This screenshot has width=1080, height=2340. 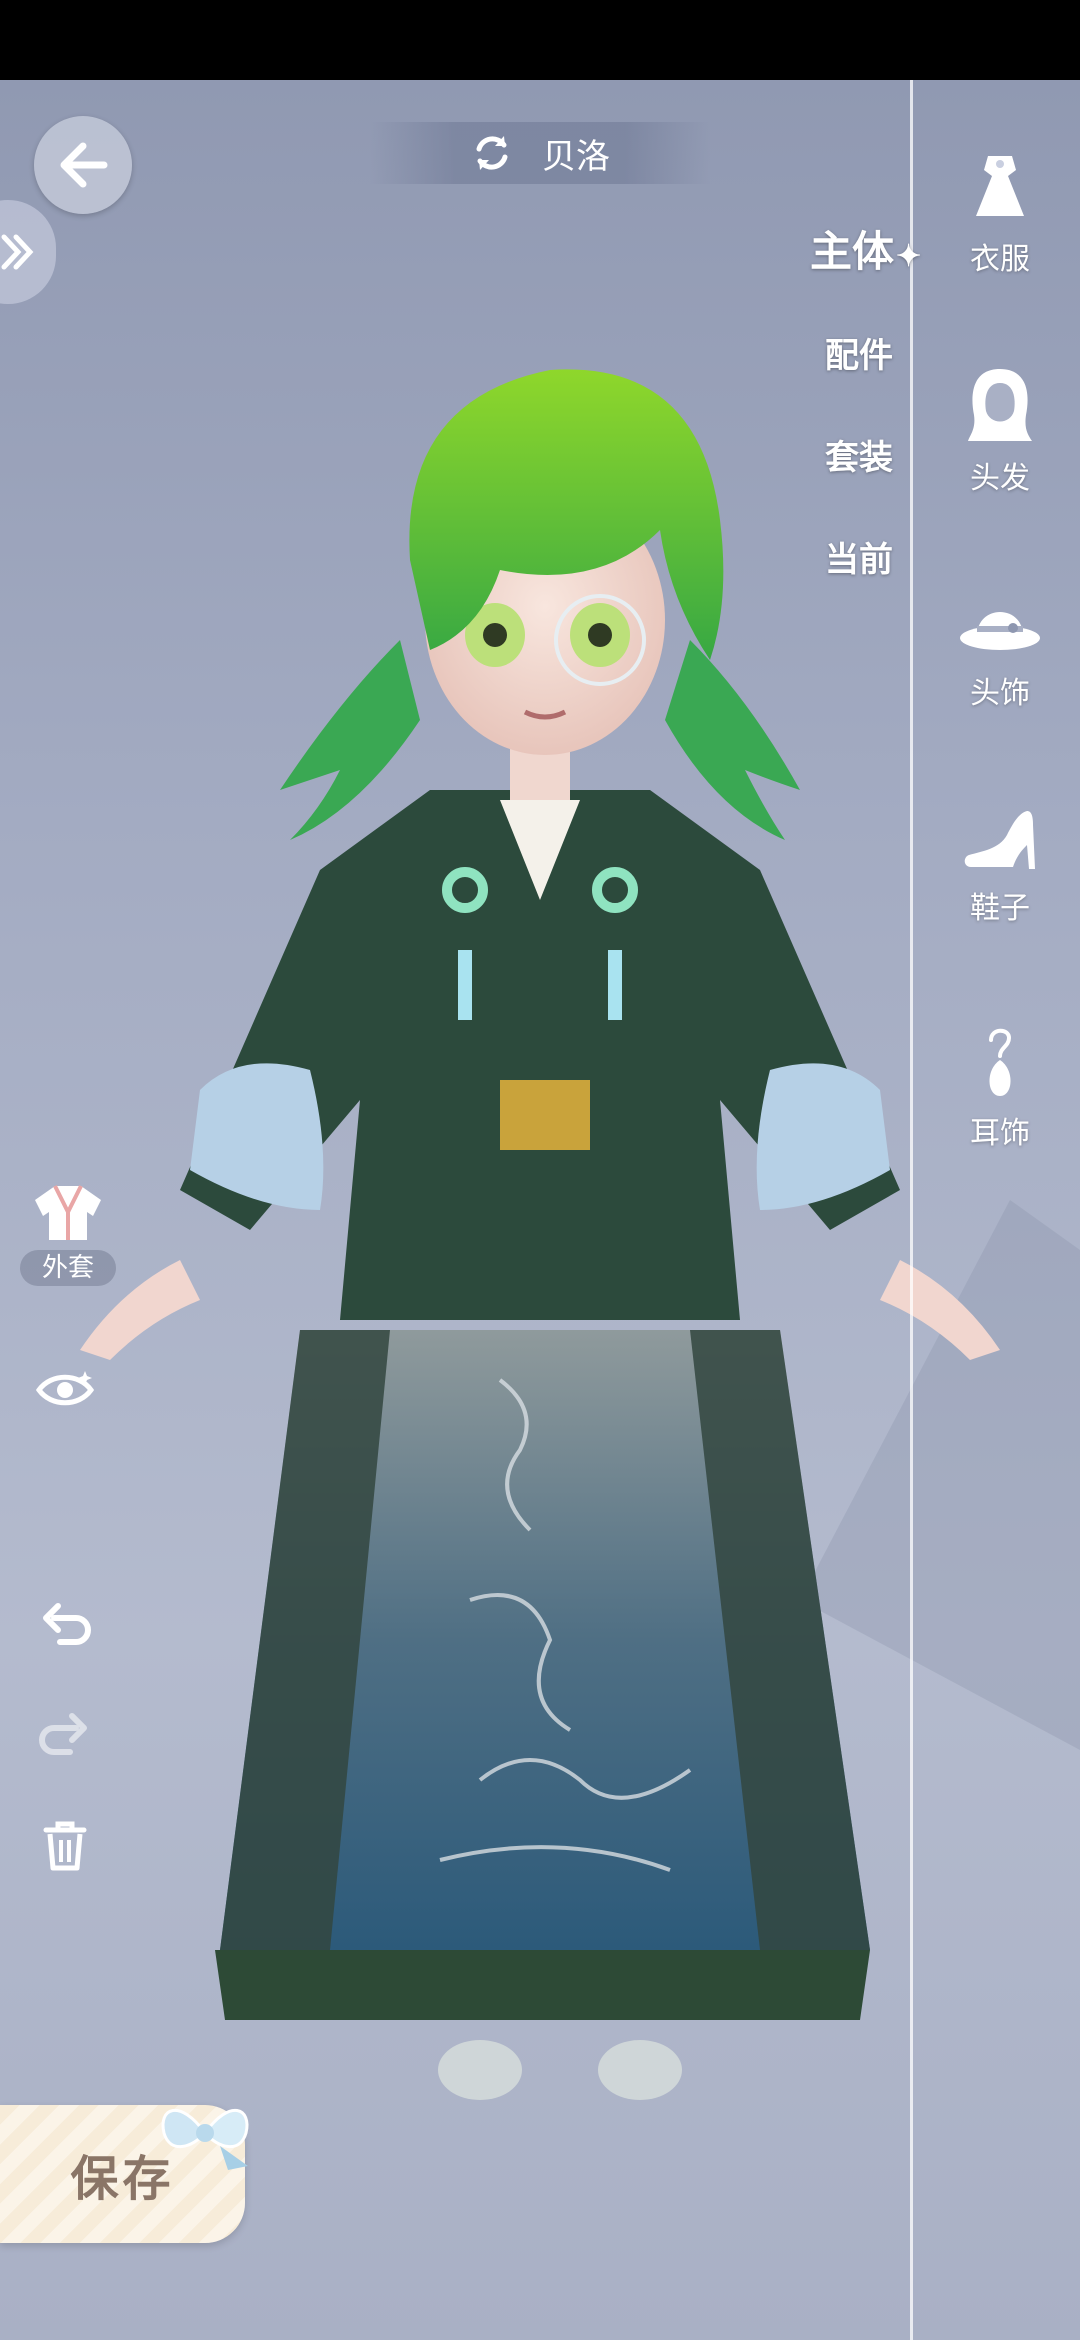 I want to click on jacket-icon, so click(x=68, y=1212).